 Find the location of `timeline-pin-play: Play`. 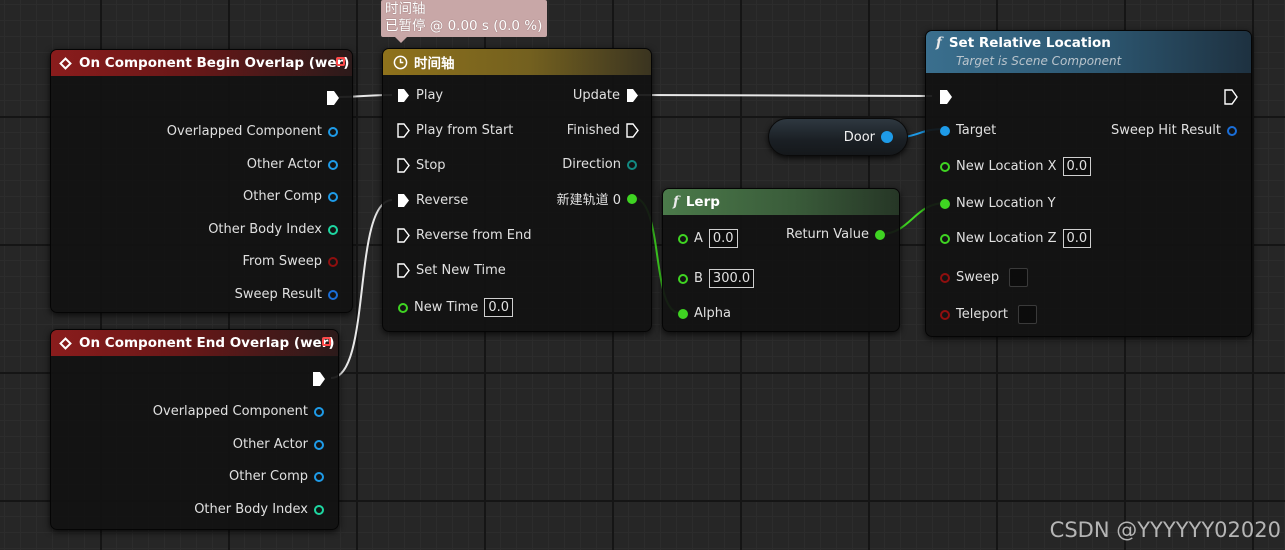

timeline-pin-play: Play is located at coordinates (420, 95).